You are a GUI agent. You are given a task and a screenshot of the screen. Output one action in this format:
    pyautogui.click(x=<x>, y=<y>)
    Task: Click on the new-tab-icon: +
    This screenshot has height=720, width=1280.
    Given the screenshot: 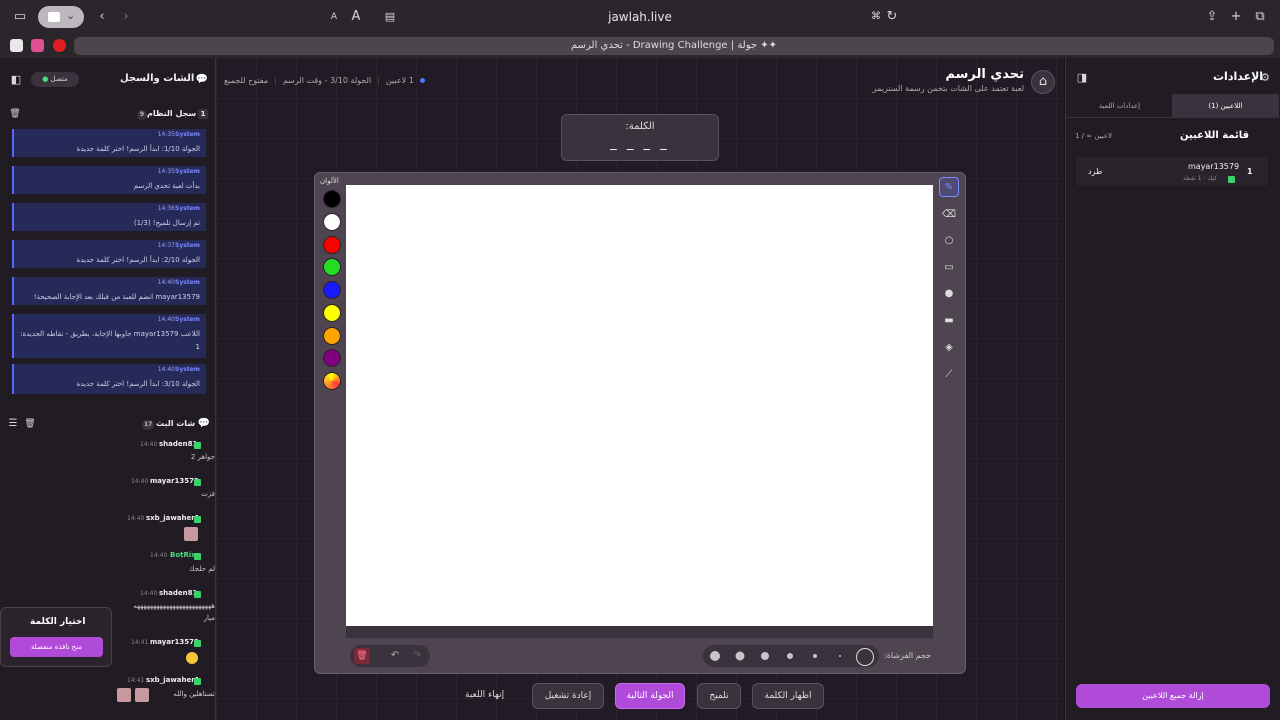 What is the action you would take?
    pyautogui.click(x=1236, y=17)
    